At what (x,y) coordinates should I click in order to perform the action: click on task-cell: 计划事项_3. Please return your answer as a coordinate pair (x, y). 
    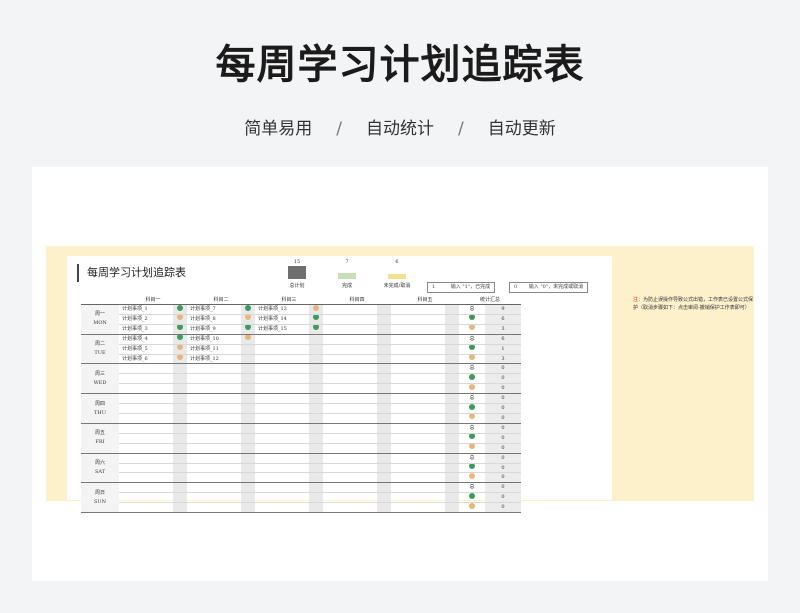
    Looking at the image, I should click on (146, 329).